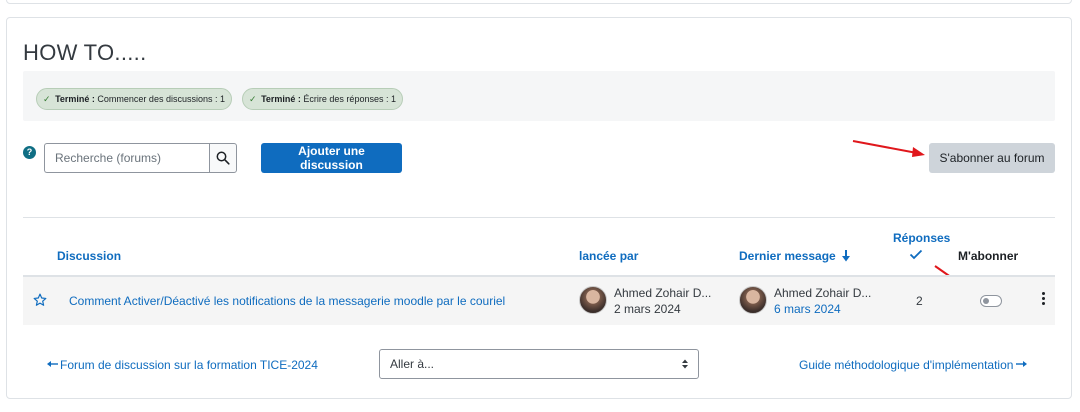  What do you see at coordinates (608, 256) in the screenshot?
I see `column-header-started-by: lancée par` at bounding box center [608, 256].